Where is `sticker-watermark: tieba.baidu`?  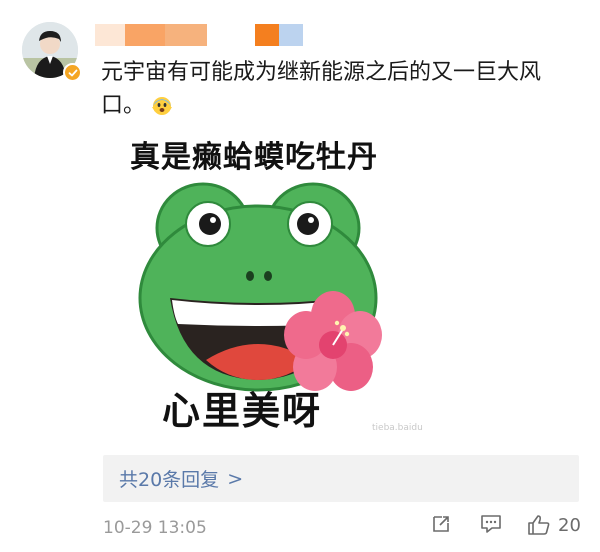
sticker-watermark: tieba.baidu is located at coordinates (397, 428).